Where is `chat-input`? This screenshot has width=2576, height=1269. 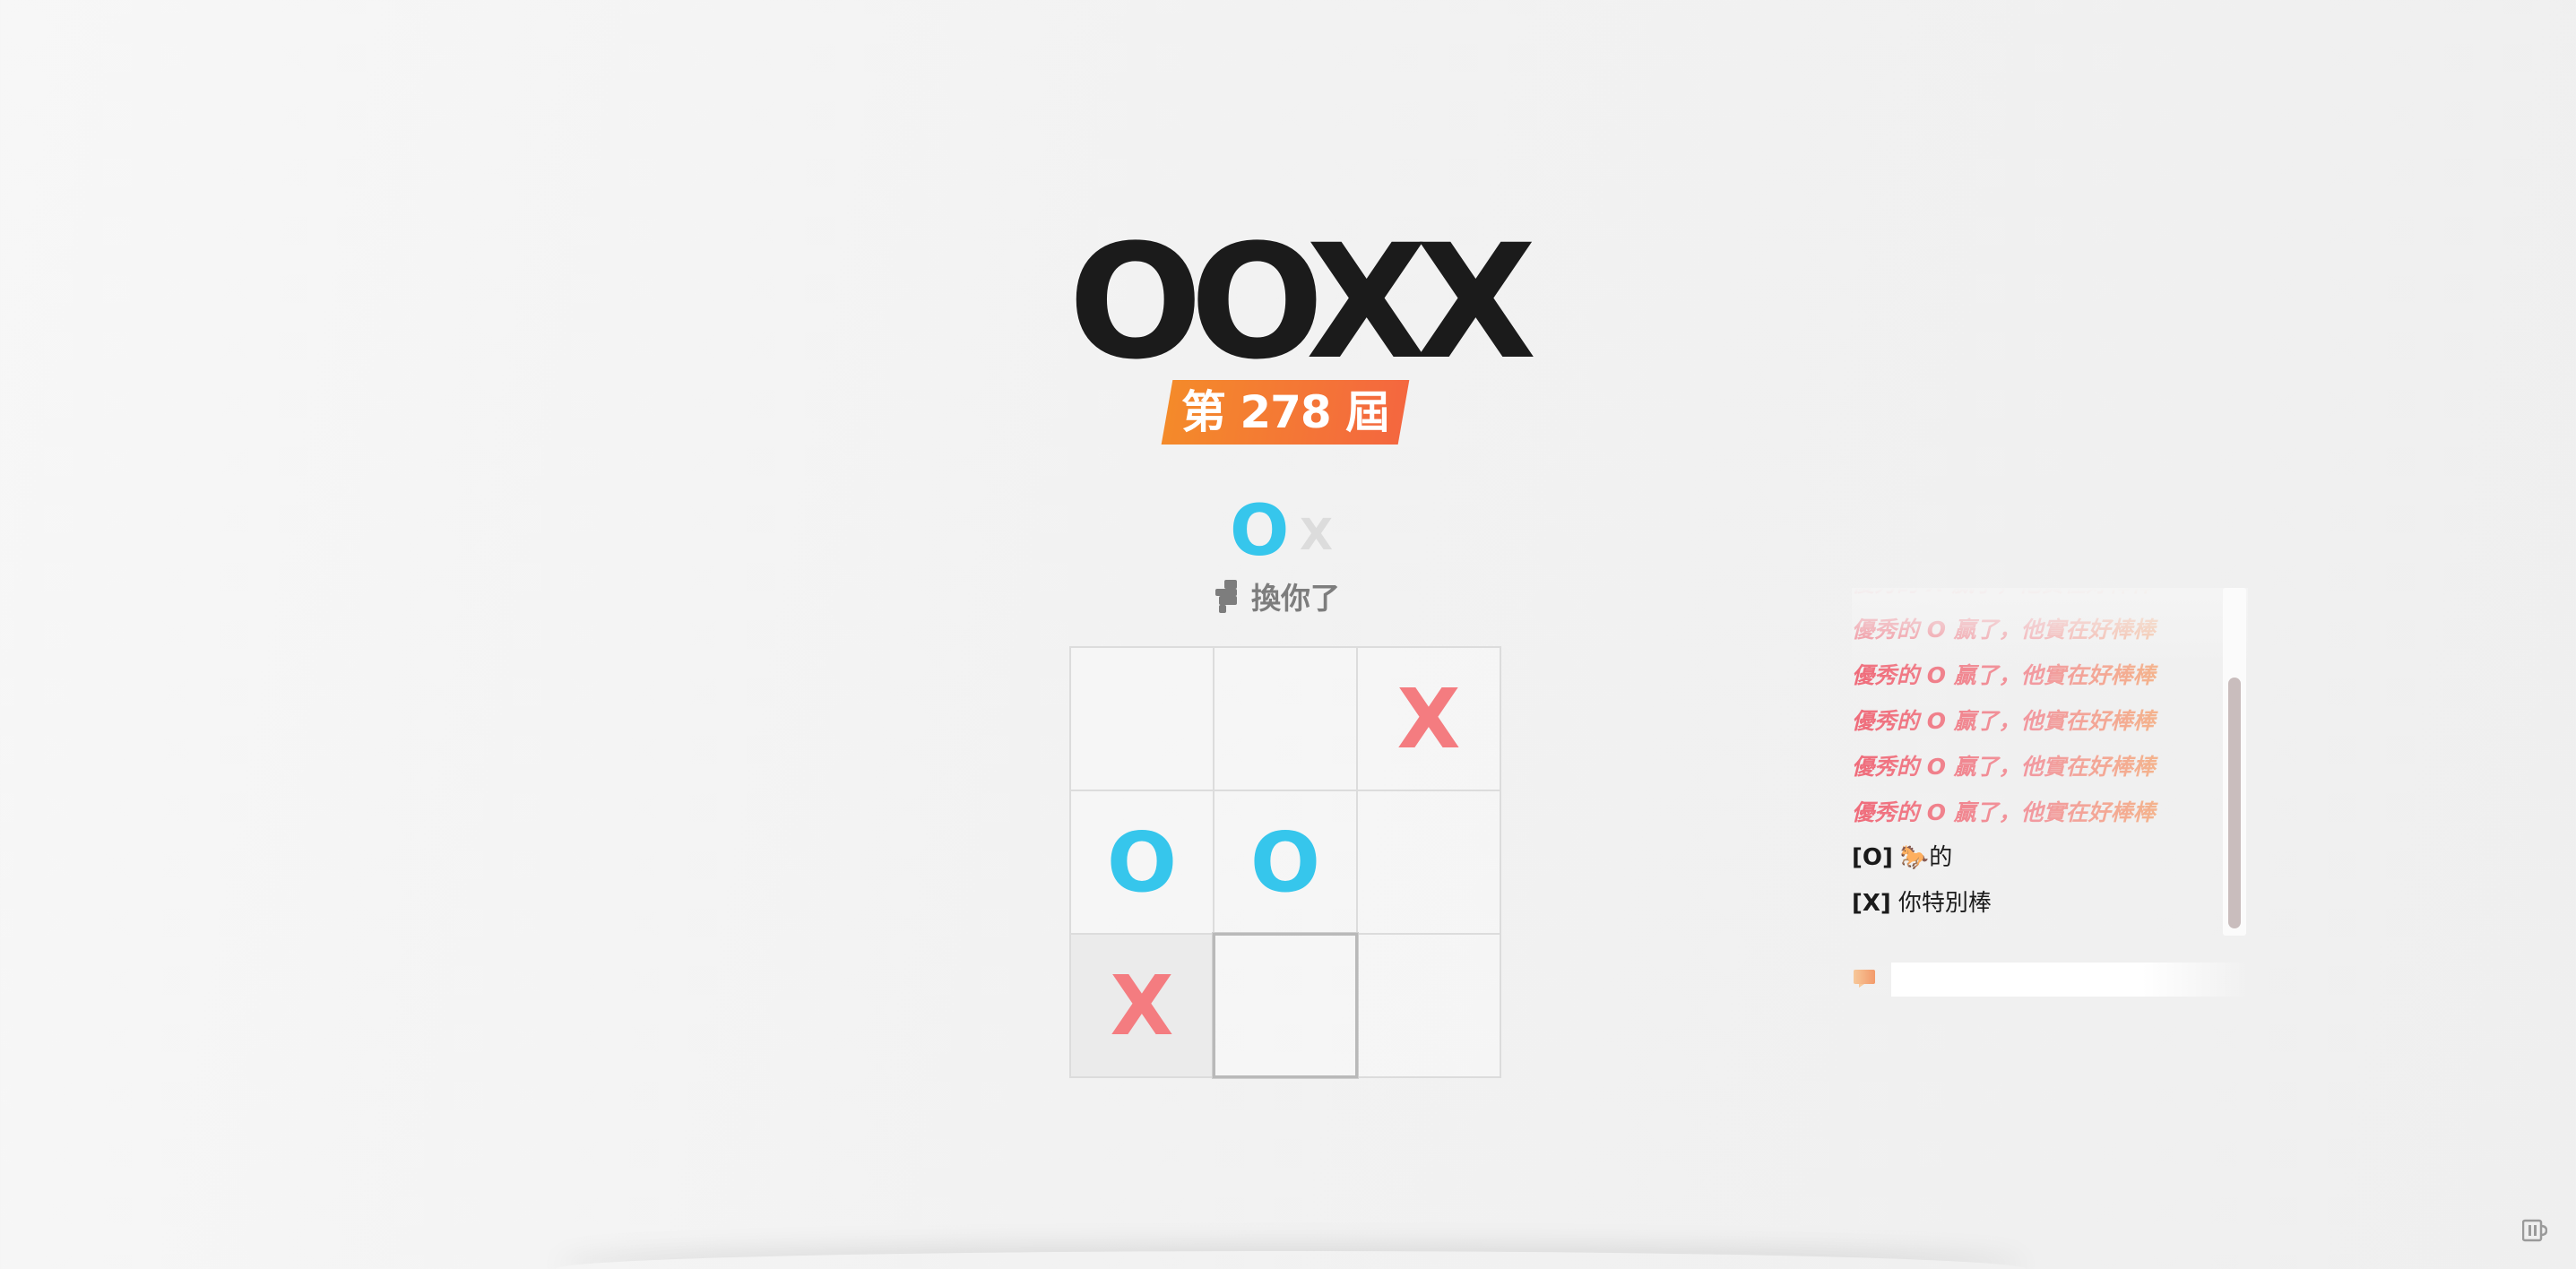
chat-input is located at coordinates (2070, 980).